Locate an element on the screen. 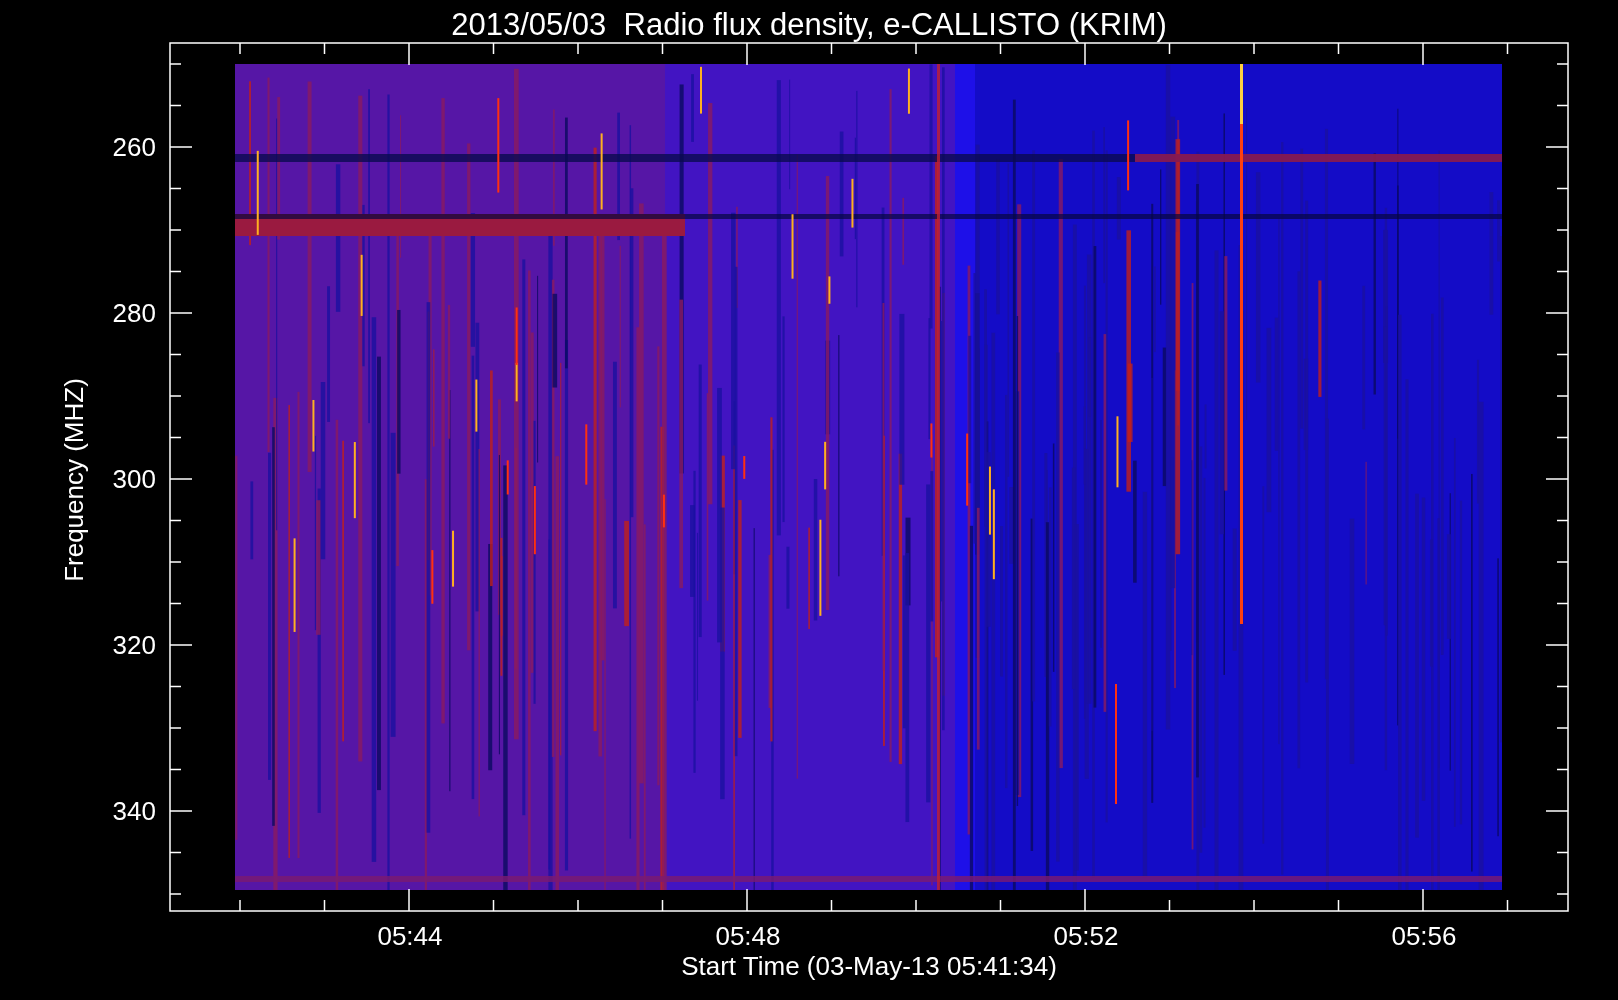 The image size is (1618, 1000). y-tick-label: 260 is located at coordinates (133, 147).